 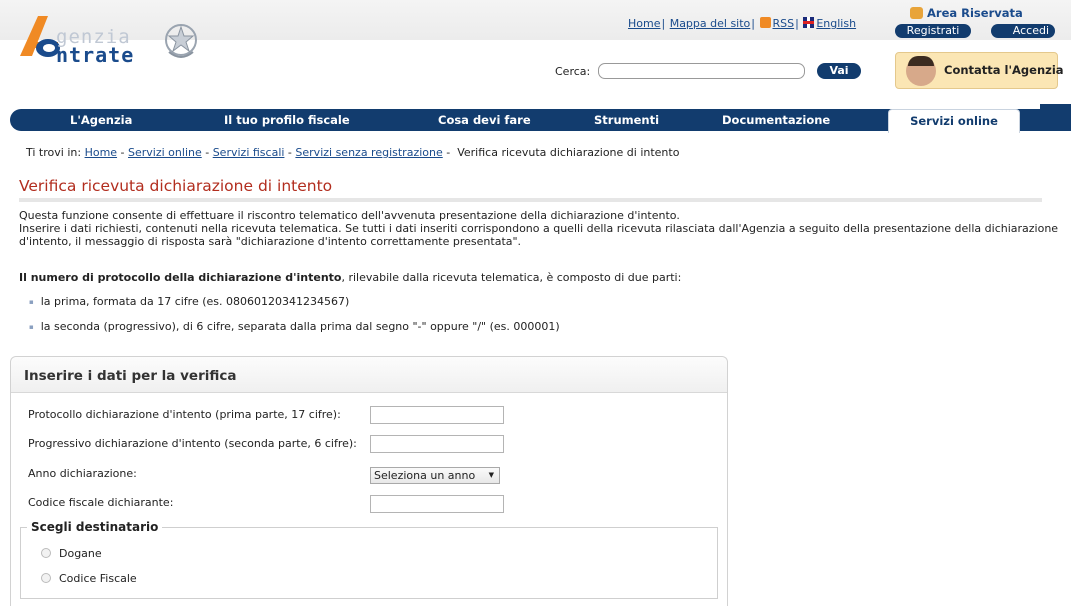 I want to click on agenzia-entrate-logo: genzia ntrate, so click(x=128, y=43).